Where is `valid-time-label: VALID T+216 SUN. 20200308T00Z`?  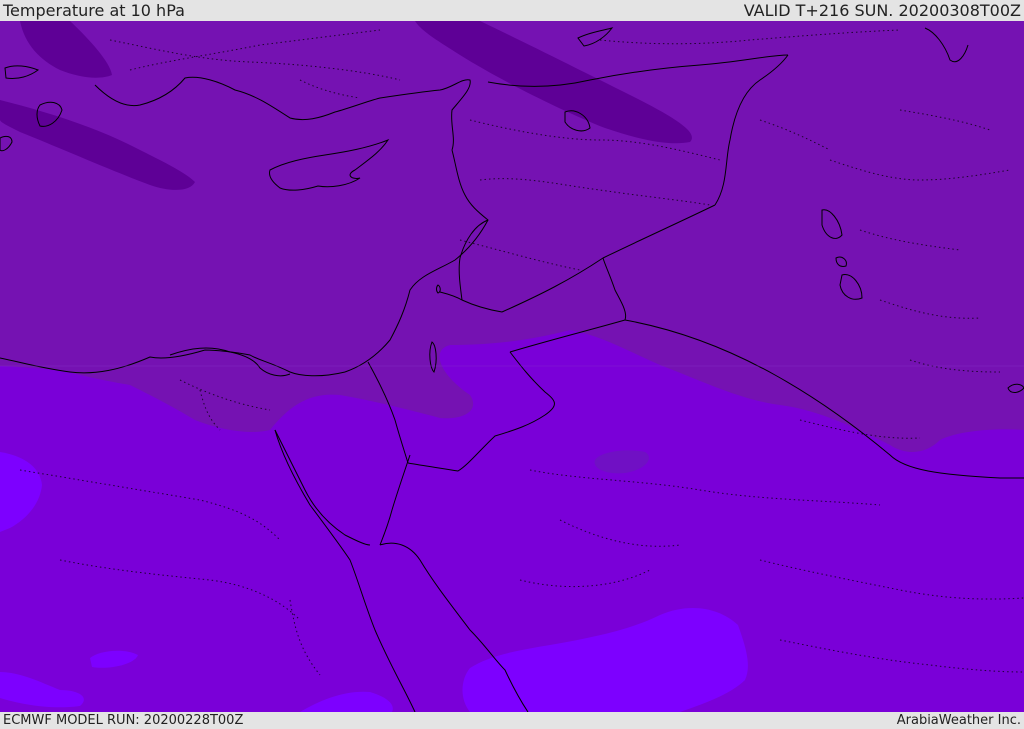
valid-time-label: VALID T+216 SUN. 20200308T00Z is located at coordinates (882, 10).